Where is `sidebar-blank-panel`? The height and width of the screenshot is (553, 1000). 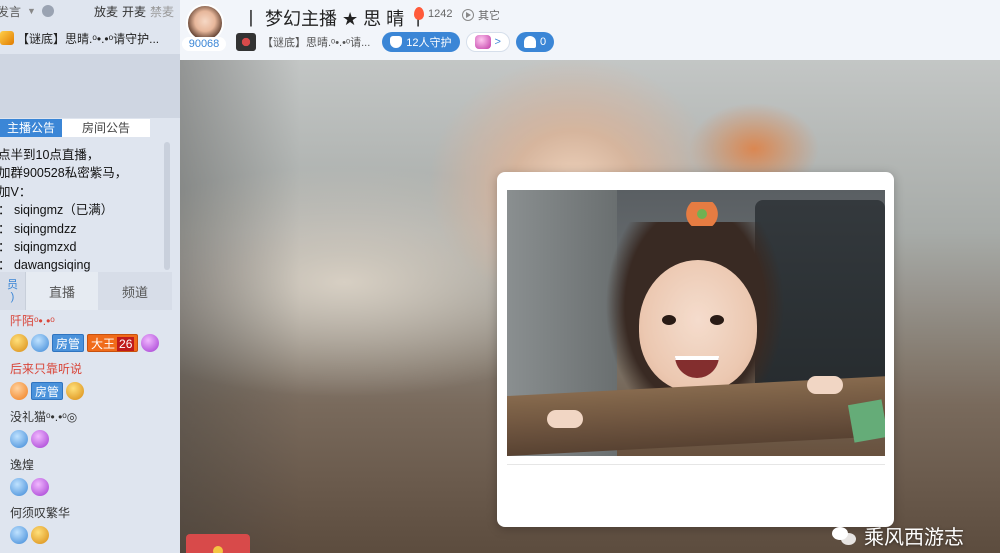
sidebar-blank-panel is located at coordinates (90, 86).